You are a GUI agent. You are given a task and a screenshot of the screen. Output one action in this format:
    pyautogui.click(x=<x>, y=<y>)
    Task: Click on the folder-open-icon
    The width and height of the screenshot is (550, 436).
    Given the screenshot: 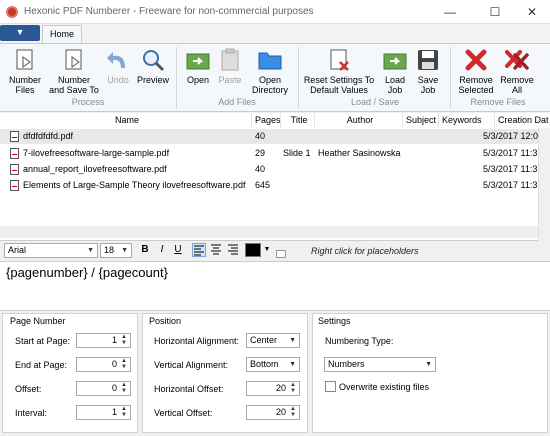 What is the action you would take?
    pyautogui.click(x=198, y=60)
    